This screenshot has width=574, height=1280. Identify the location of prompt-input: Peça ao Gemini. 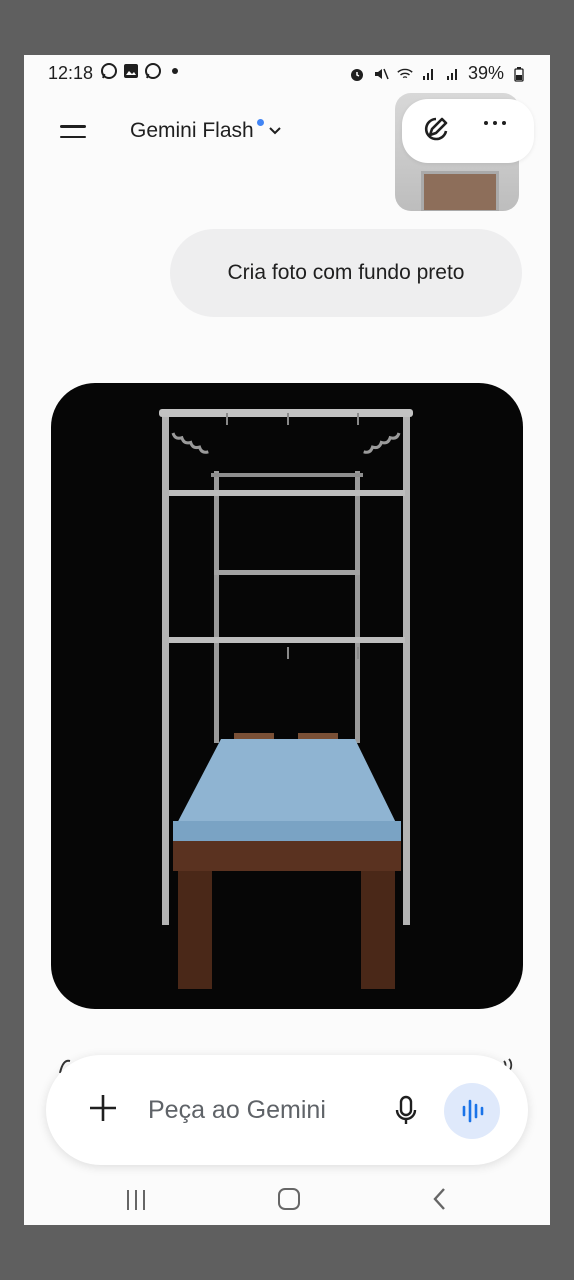
(237, 1110).